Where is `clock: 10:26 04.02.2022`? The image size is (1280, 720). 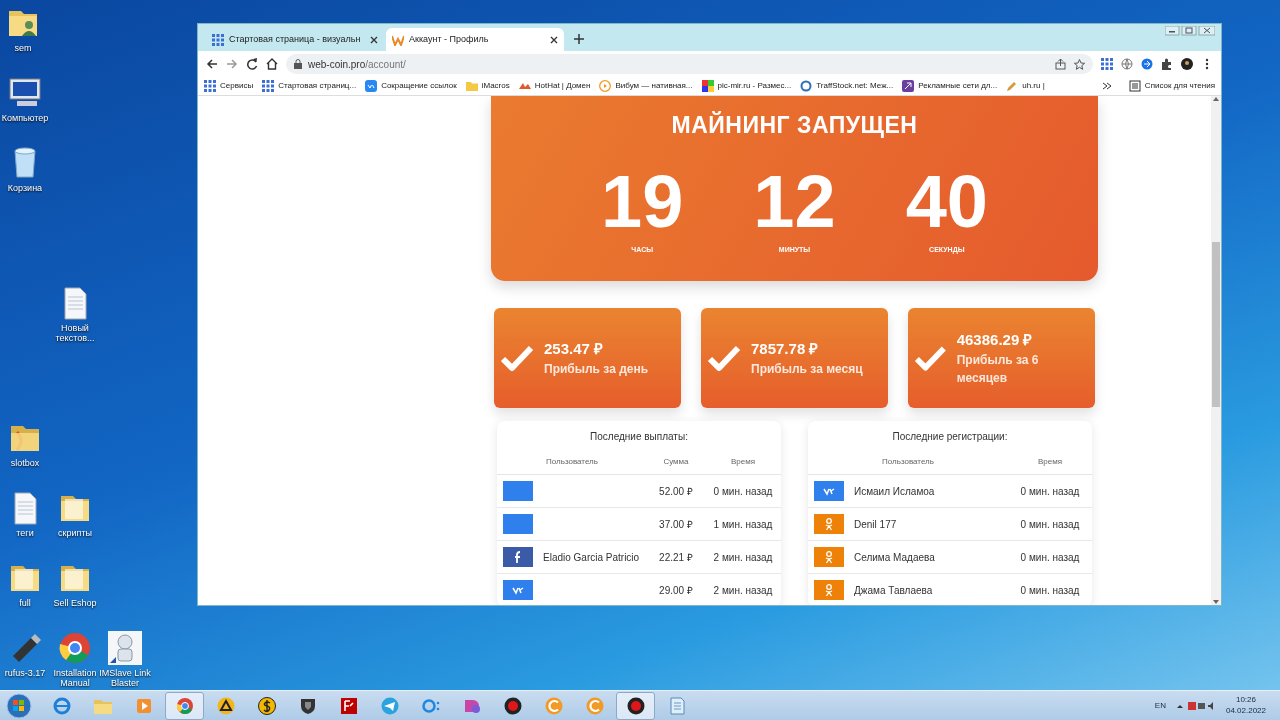 clock: 10:26 04.02.2022 is located at coordinates (1245, 705).